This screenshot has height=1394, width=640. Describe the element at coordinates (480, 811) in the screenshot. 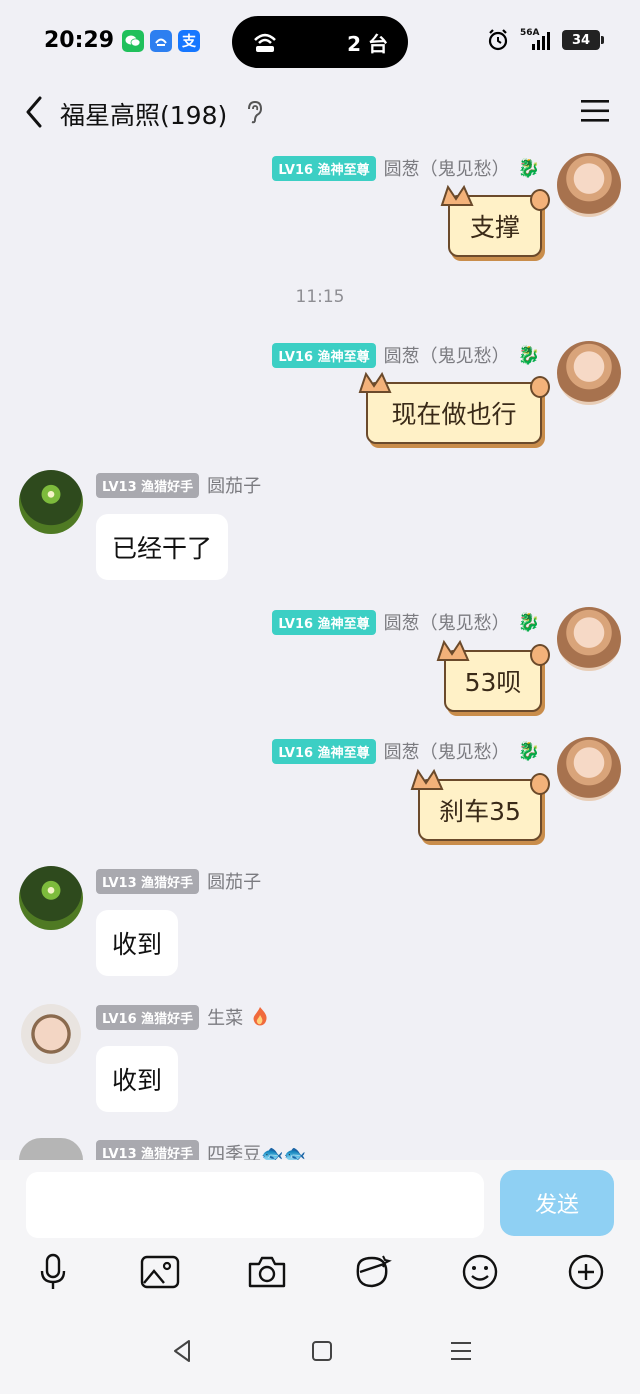

I see `message-text: 刹车35` at that location.